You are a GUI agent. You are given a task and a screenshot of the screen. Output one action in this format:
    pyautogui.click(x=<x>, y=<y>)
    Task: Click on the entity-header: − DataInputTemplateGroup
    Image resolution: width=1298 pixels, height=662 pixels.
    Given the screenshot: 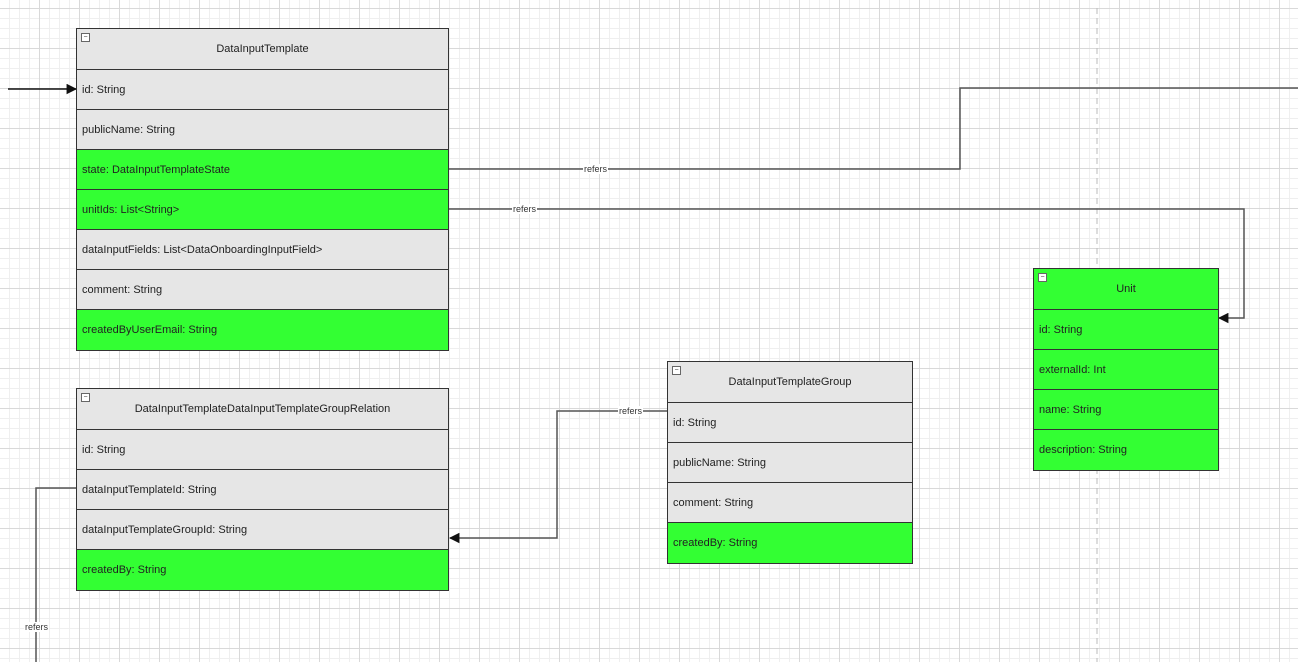 What is the action you would take?
    pyautogui.click(x=790, y=382)
    